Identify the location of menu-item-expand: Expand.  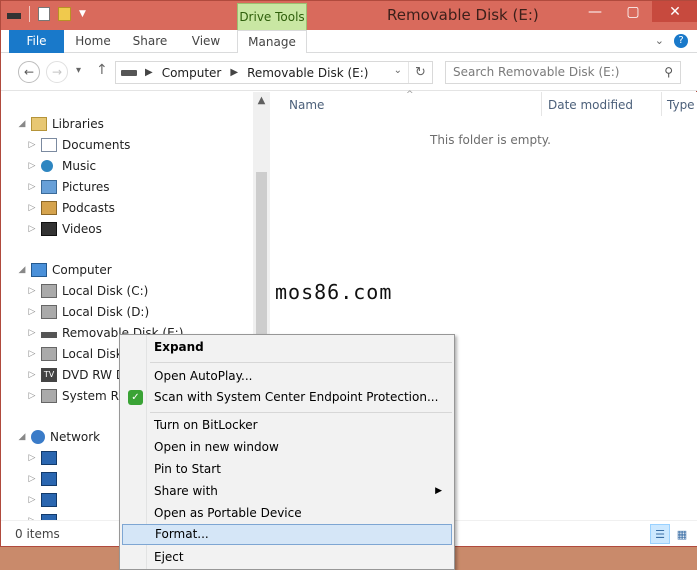
(287, 347).